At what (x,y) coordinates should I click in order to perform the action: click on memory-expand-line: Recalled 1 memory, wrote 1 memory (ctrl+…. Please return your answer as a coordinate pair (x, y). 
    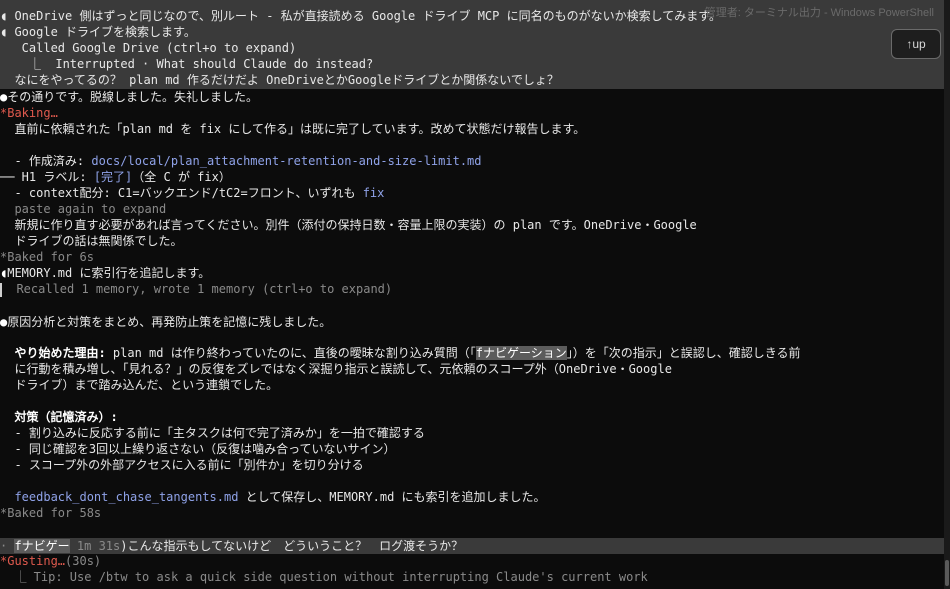
    Looking at the image, I should click on (472, 289).